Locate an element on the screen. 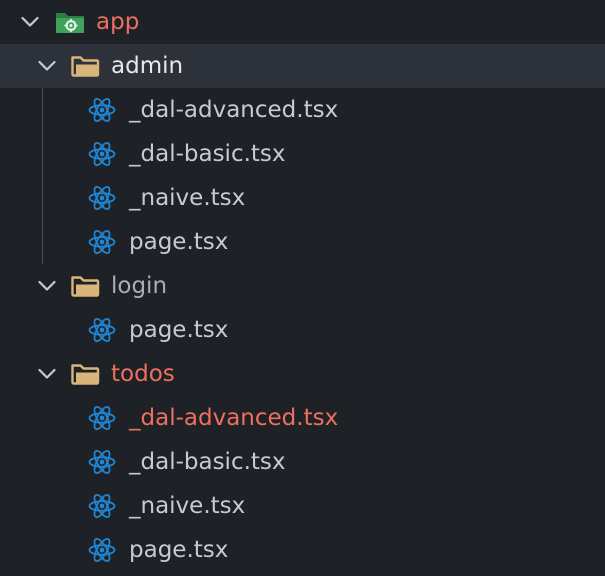  tree-folder-todos: todos is located at coordinates (302, 374).